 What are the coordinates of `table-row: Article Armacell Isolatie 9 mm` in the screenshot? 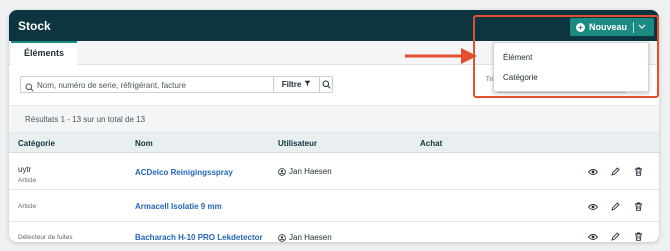 It's located at (334, 206).